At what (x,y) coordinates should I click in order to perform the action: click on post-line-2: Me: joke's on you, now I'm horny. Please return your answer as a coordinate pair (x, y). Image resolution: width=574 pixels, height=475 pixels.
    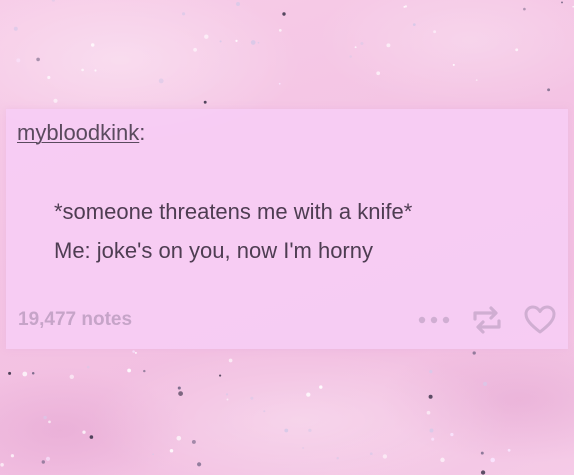
    Looking at the image, I should click on (213, 250).